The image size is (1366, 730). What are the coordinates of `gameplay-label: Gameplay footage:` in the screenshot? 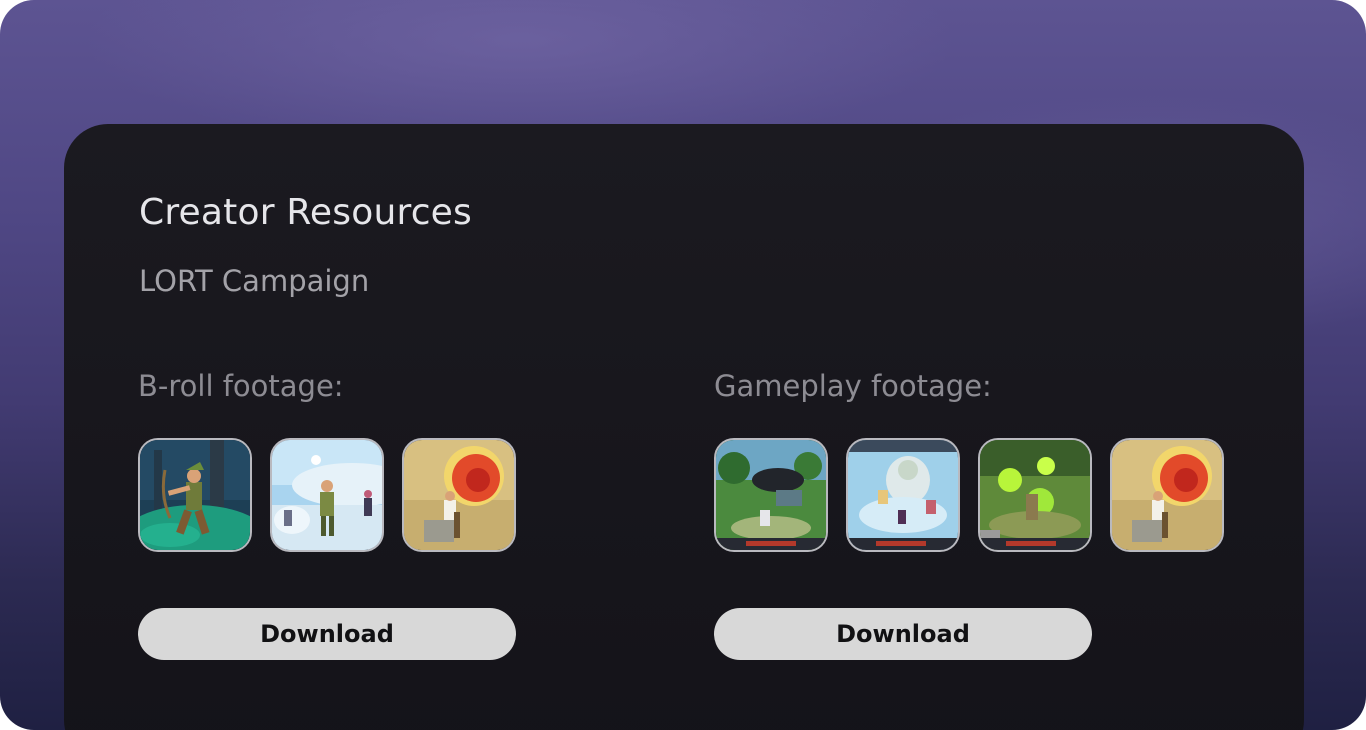 It's located at (853, 386).